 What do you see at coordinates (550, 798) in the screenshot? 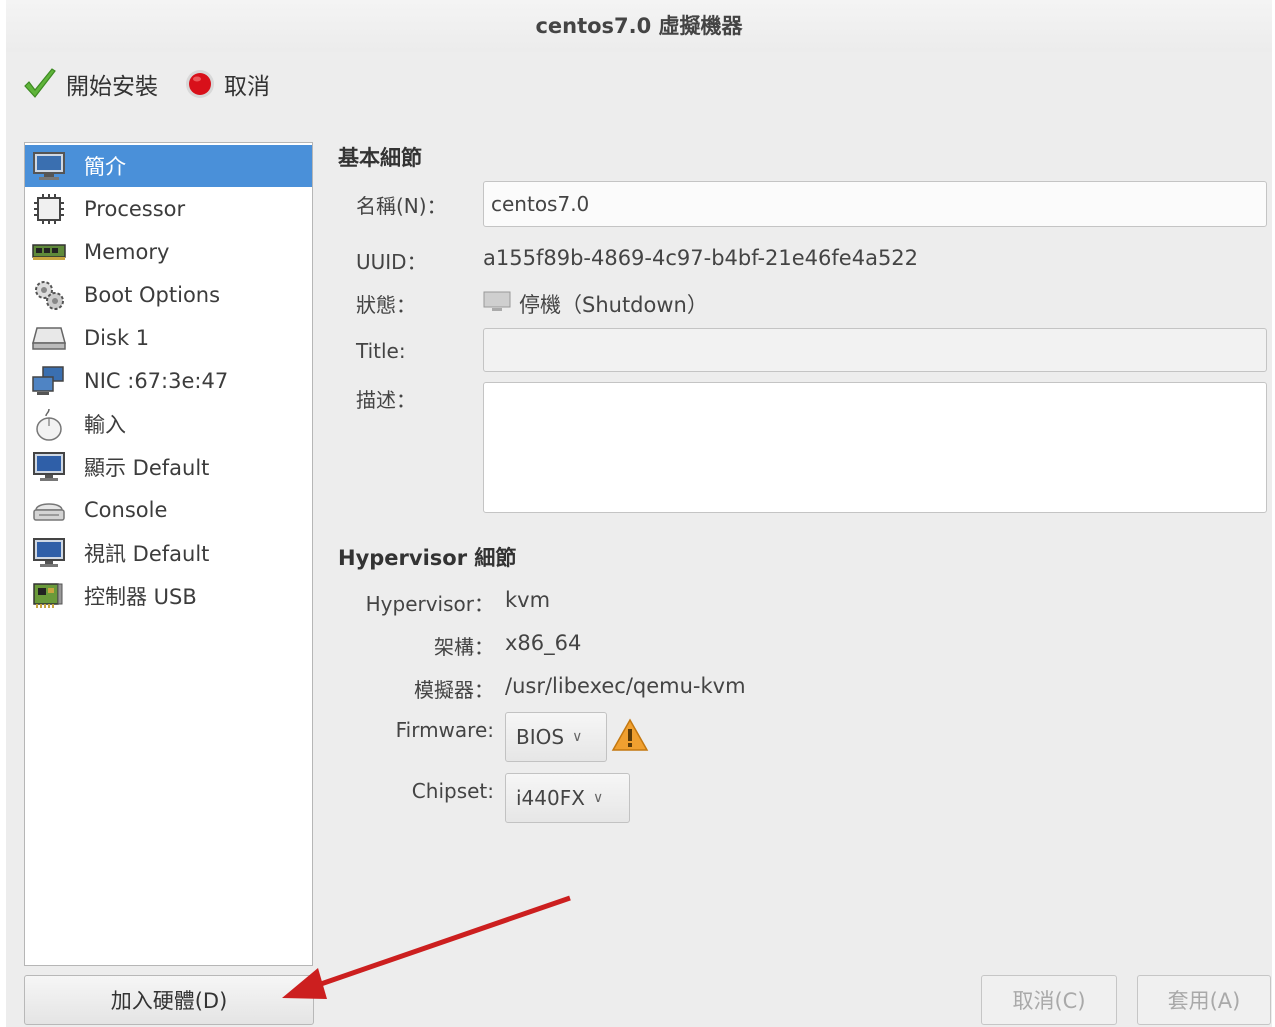
I see `chipset-combo-value: i440FX` at bounding box center [550, 798].